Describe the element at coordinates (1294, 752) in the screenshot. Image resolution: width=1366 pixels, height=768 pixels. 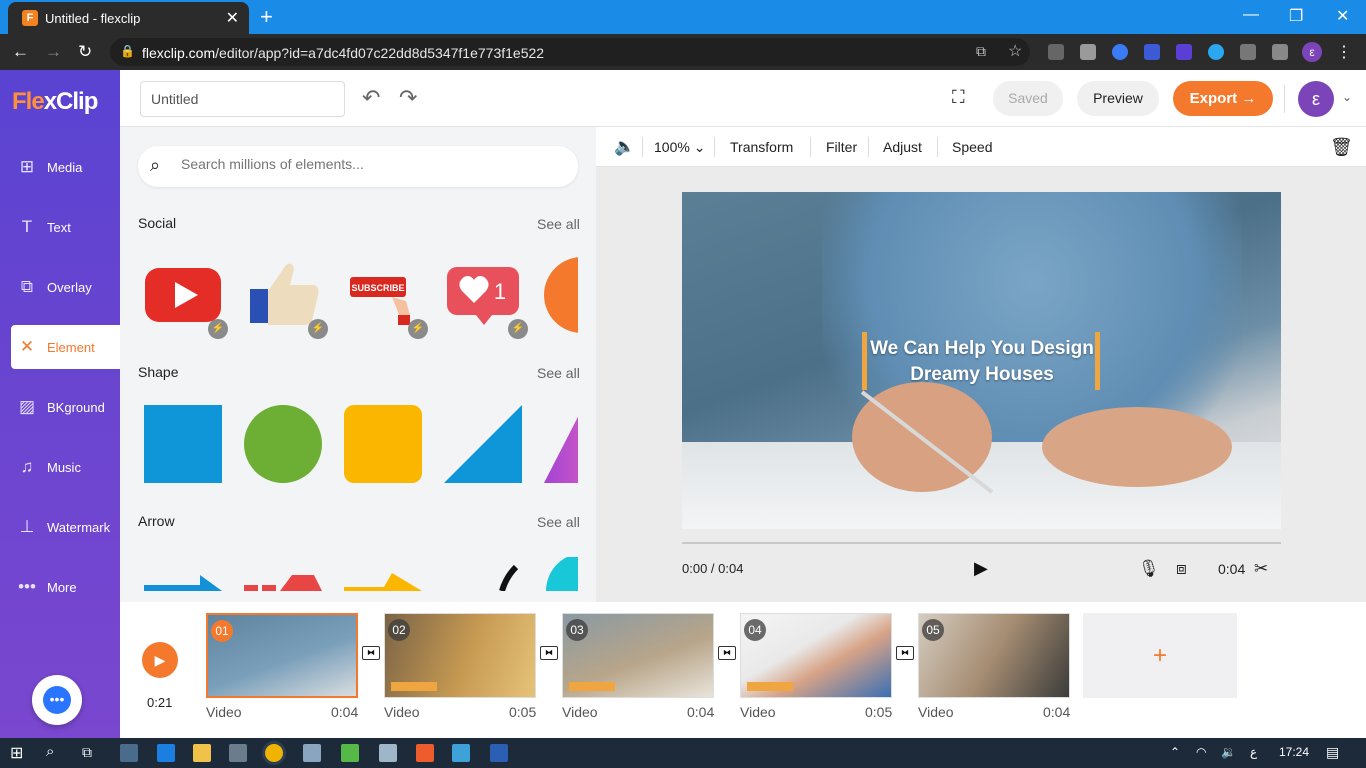
I see `clock: 17:24` at that location.